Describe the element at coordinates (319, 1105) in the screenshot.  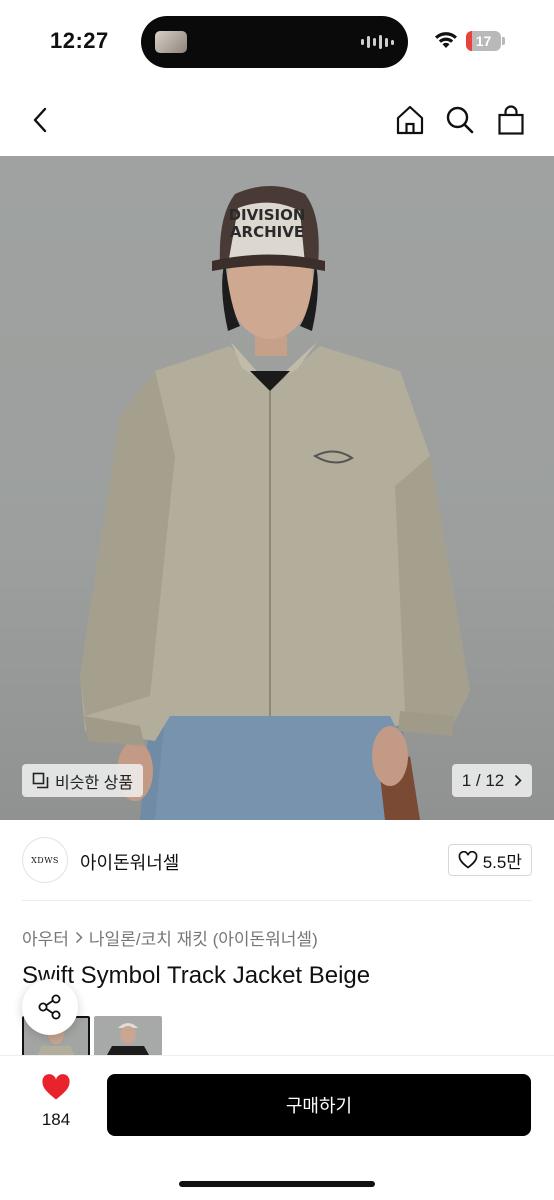
I see `buy-button: 구매하기` at that location.